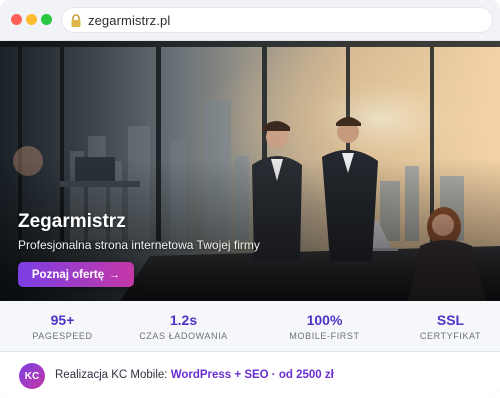  What do you see at coordinates (183, 336) in the screenshot?
I see `stat-label: CZAS ŁADOWANIA` at bounding box center [183, 336].